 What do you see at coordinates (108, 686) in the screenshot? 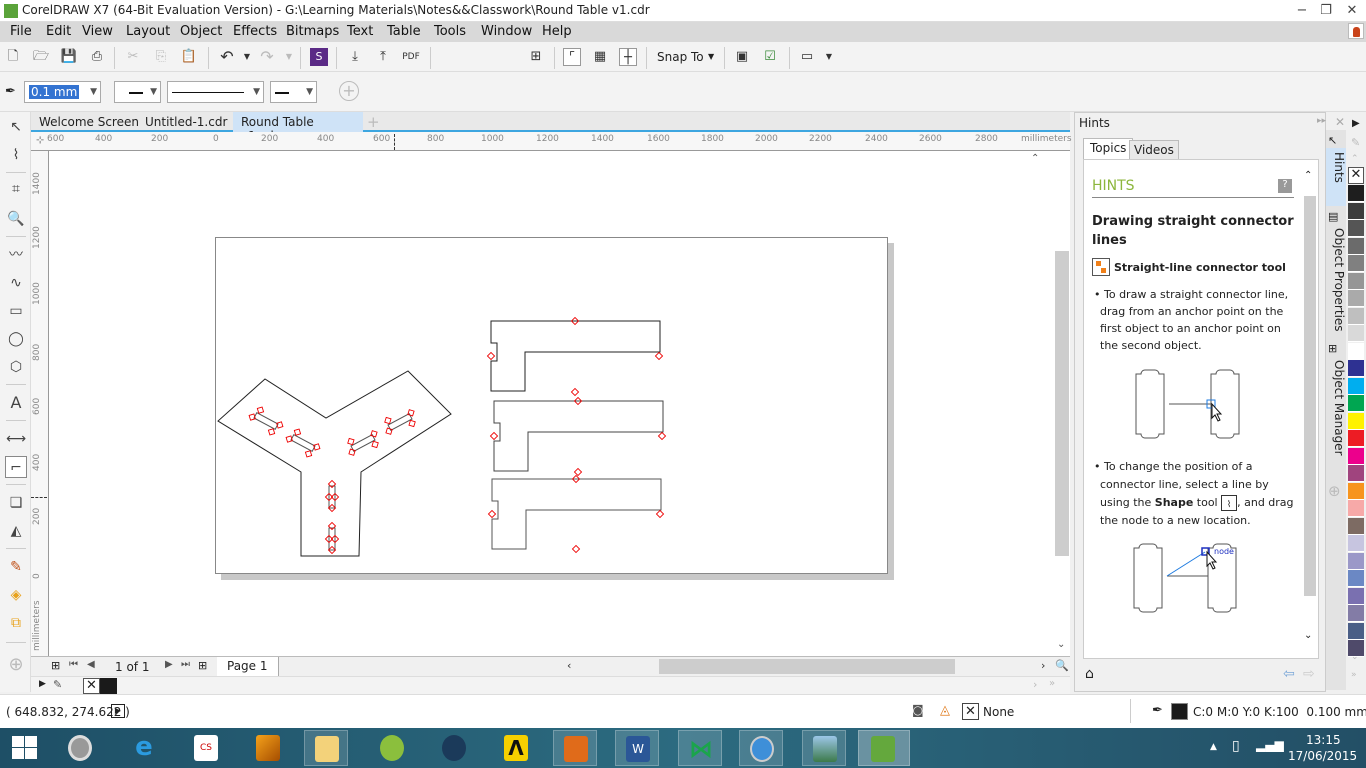
I see `black-swatch` at bounding box center [108, 686].